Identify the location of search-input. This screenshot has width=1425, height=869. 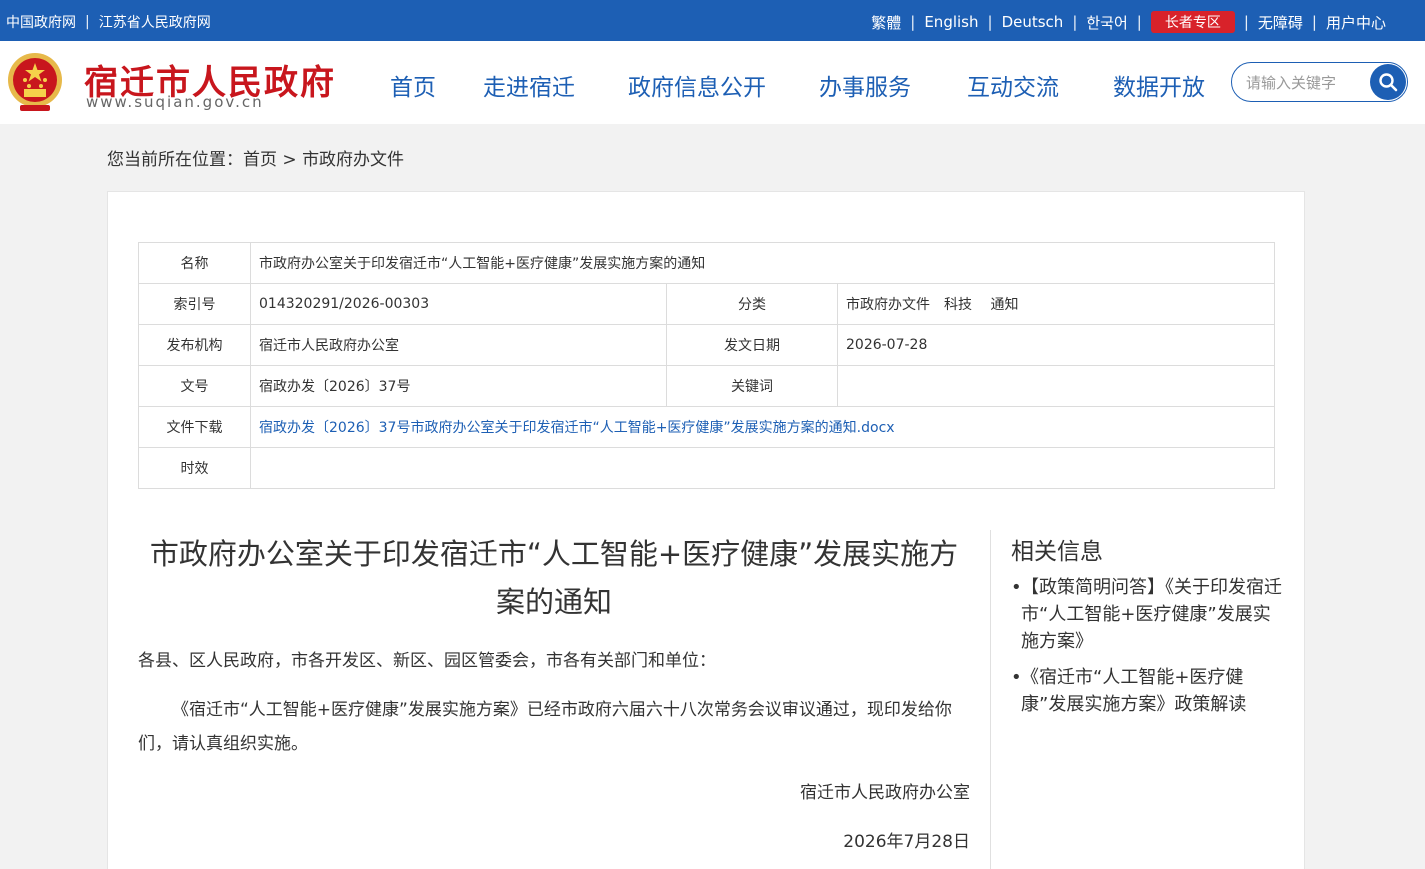
(1306, 83).